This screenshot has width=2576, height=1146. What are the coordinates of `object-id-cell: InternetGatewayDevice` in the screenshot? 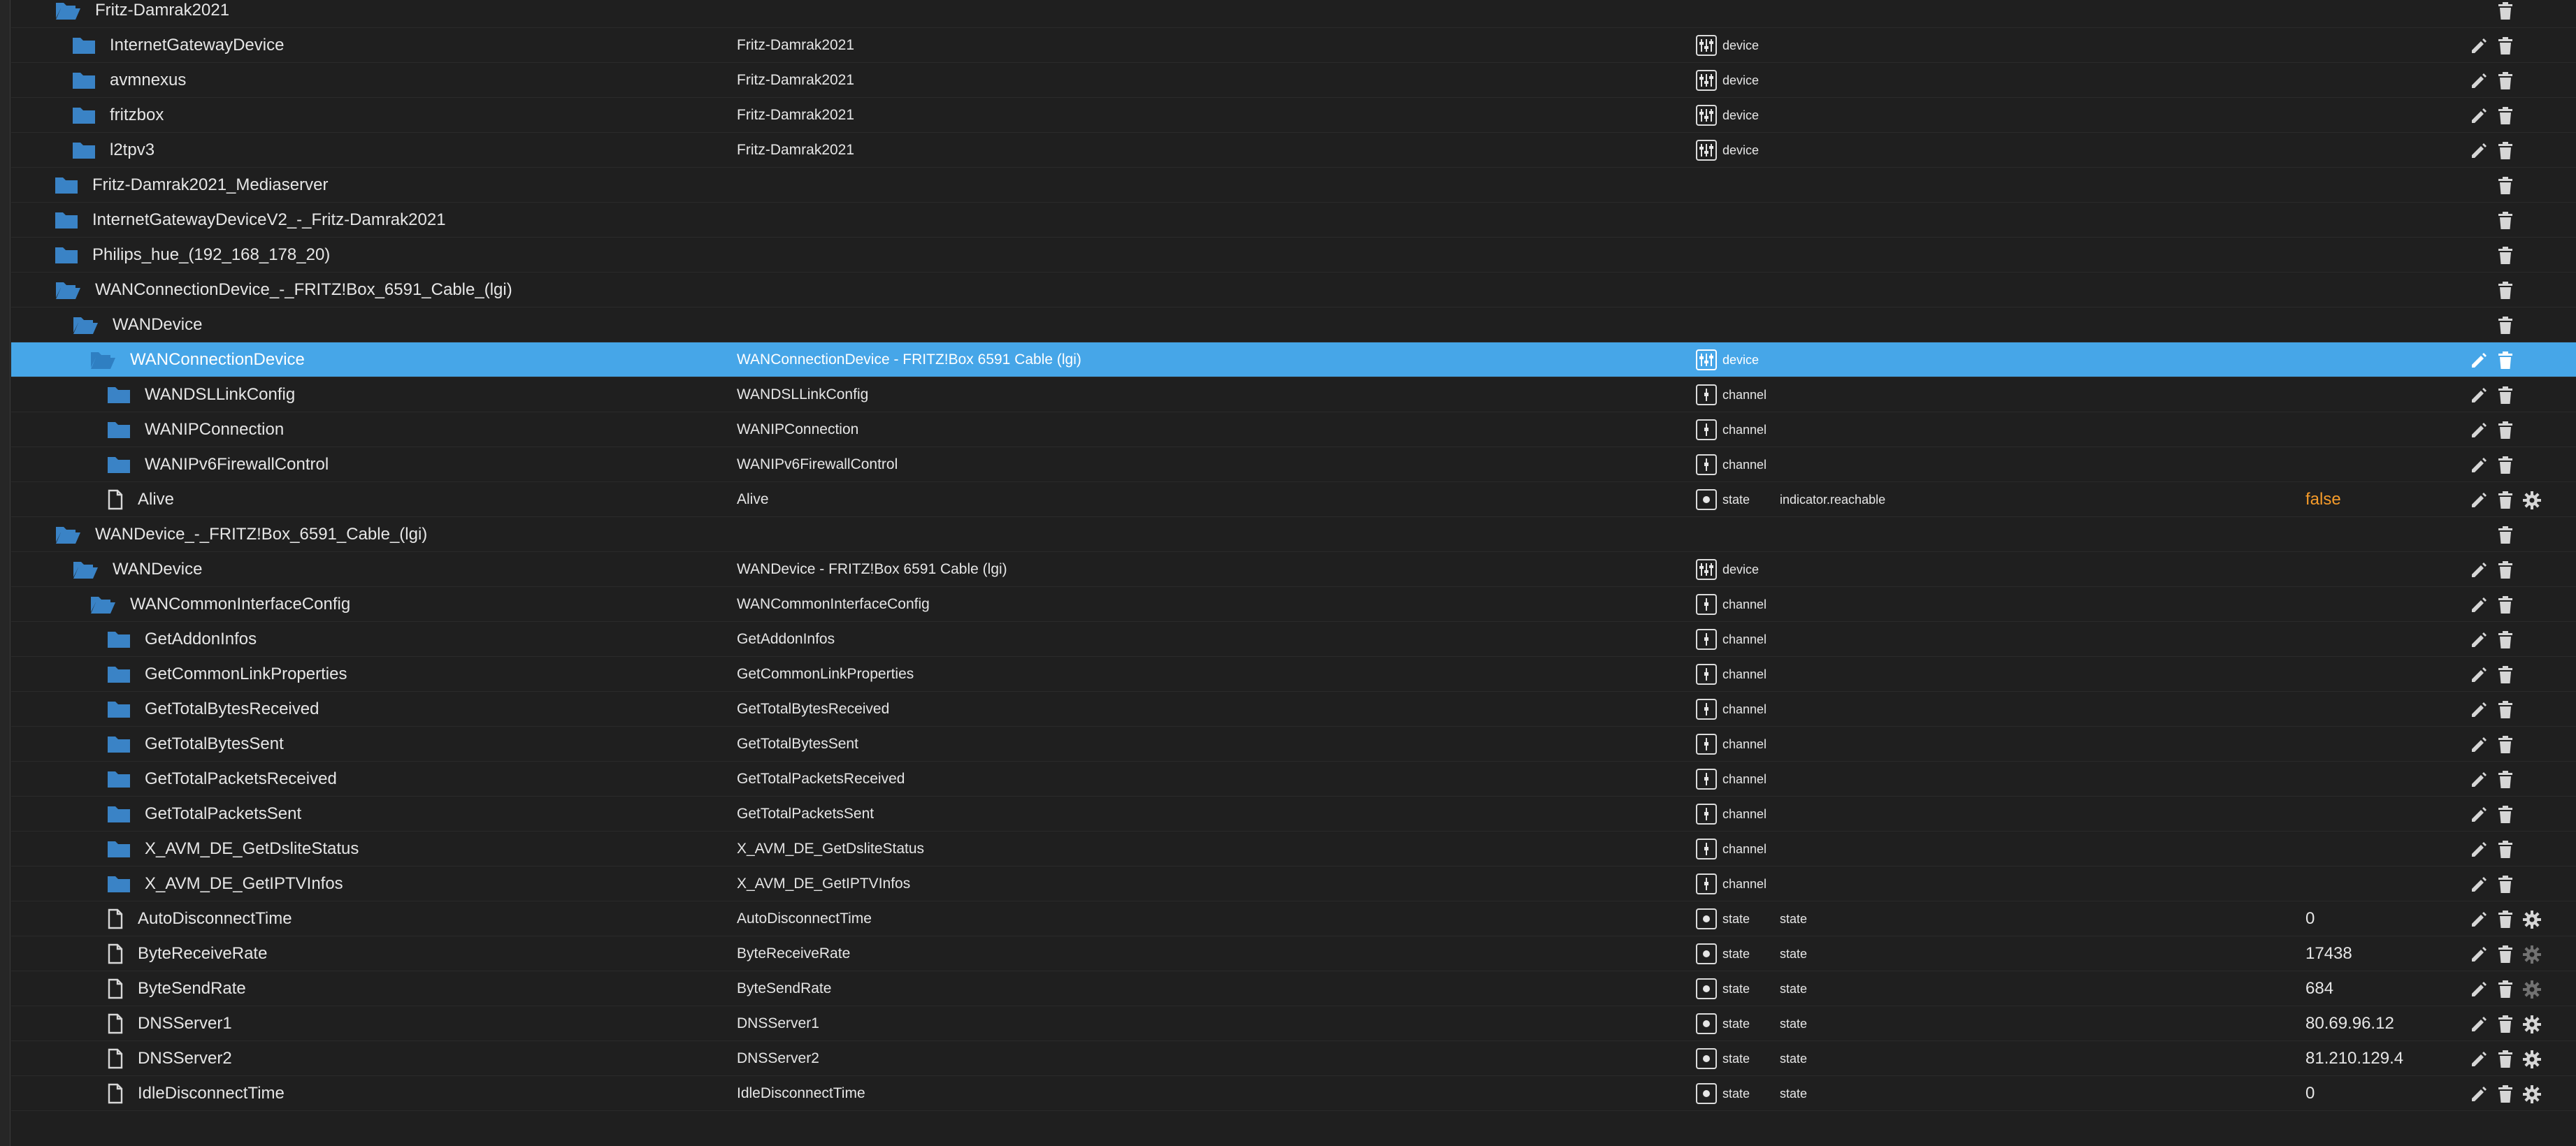 It's located at (178, 45).